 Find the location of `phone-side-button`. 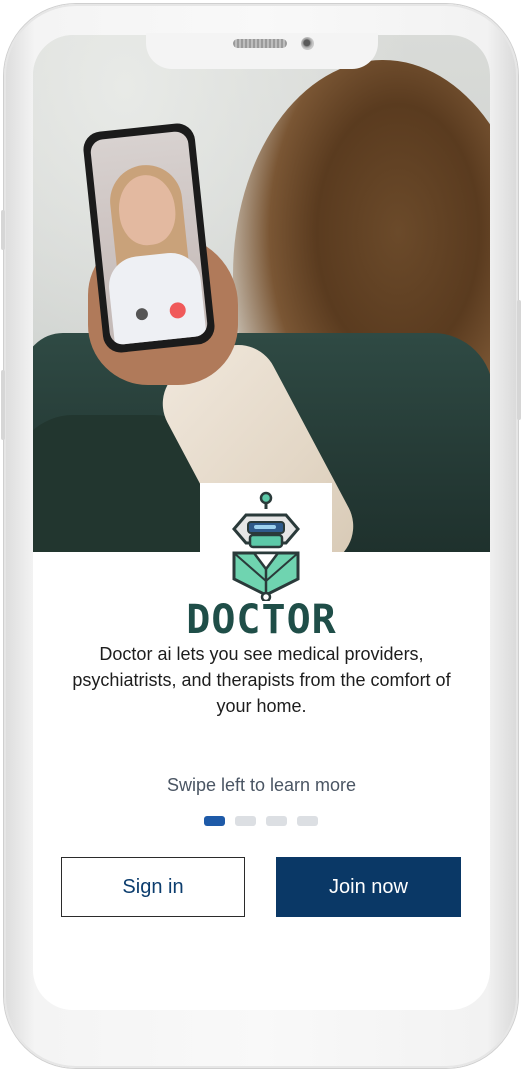

phone-side-button is located at coordinates (519, 360).